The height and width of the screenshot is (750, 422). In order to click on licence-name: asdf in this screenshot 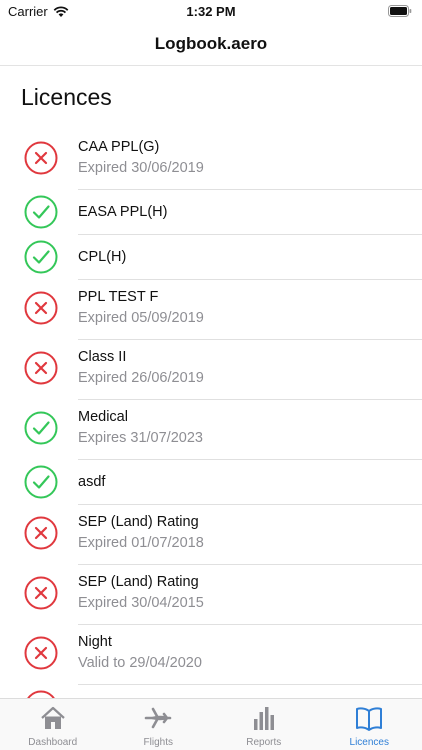, I will do `click(92, 482)`.